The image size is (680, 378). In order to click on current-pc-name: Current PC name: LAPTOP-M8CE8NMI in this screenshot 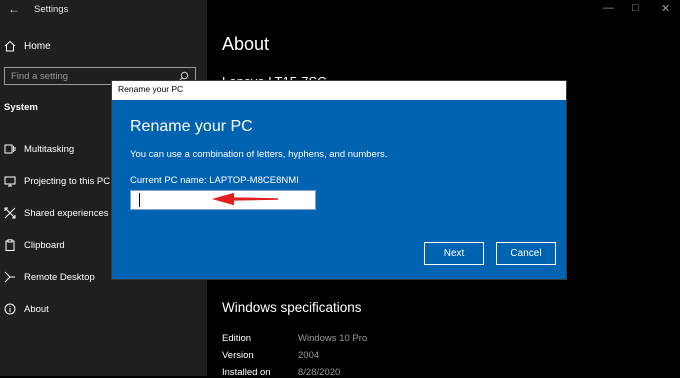, I will do `click(214, 180)`.